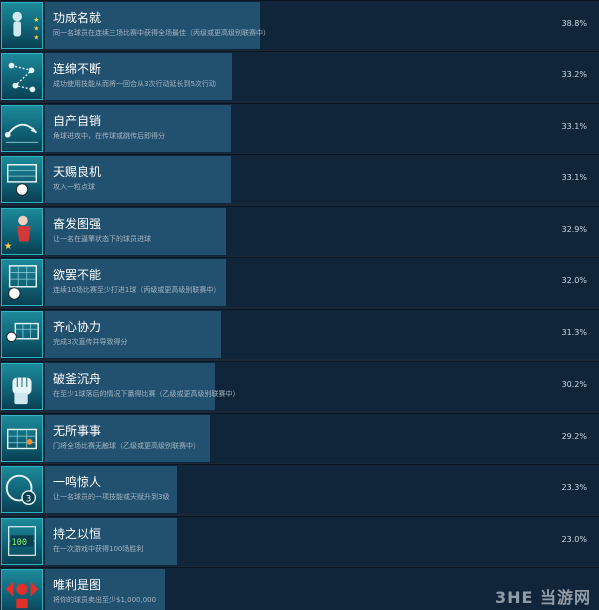 This screenshot has width=599, height=610. What do you see at coordinates (77, 121) in the screenshot?
I see `achievement-title: 自产自销` at bounding box center [77, 121].